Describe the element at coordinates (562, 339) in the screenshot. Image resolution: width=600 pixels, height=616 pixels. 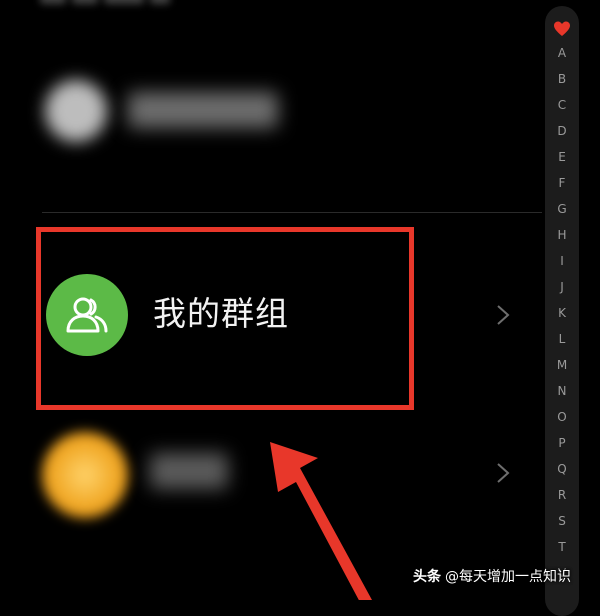
I see `index-letter: L` at that location.